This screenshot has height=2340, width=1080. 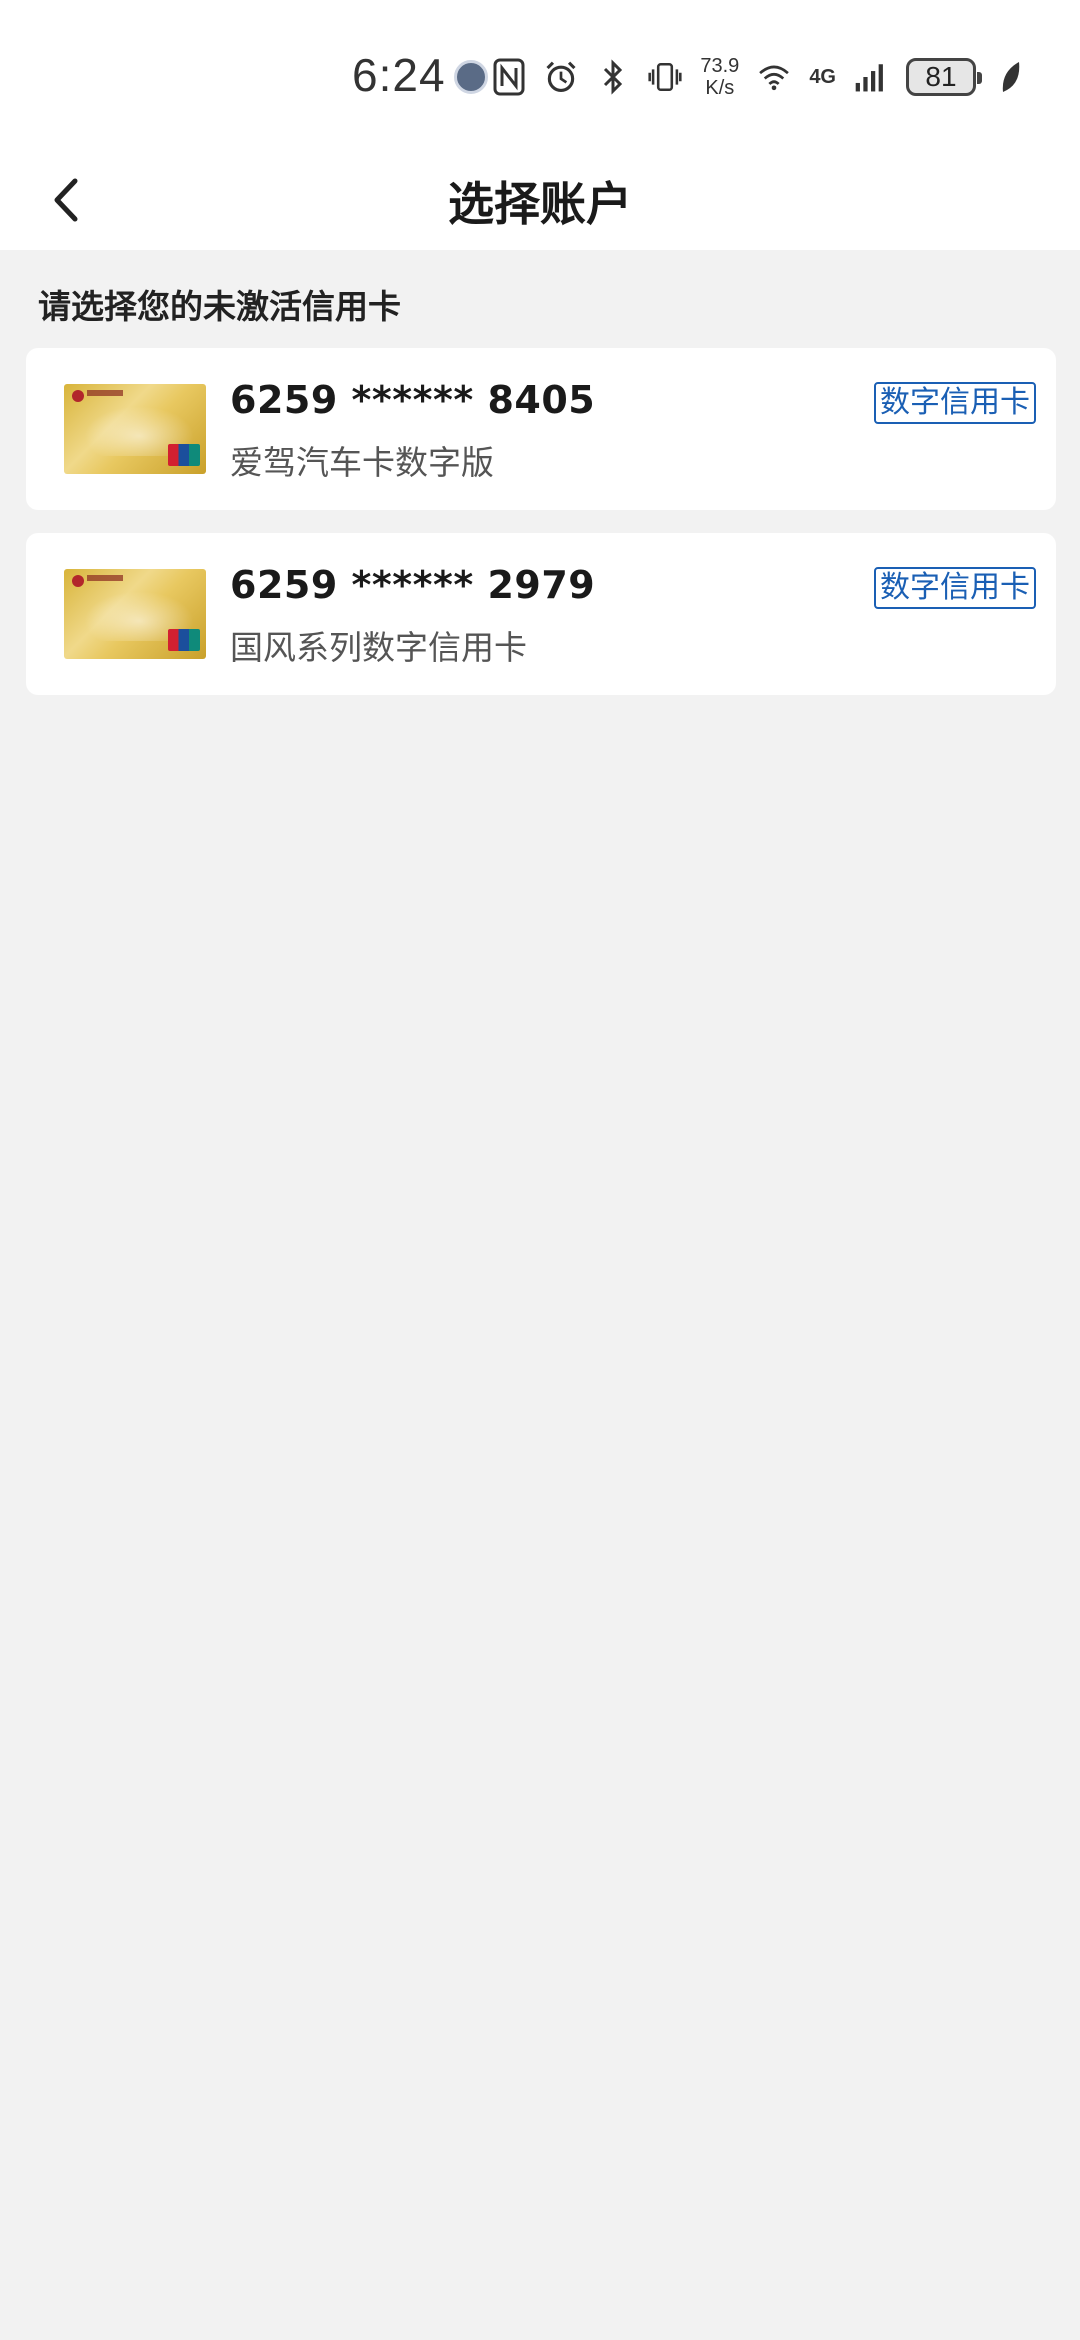 I want to click on alarm-icon, so click(x=561, y=77).